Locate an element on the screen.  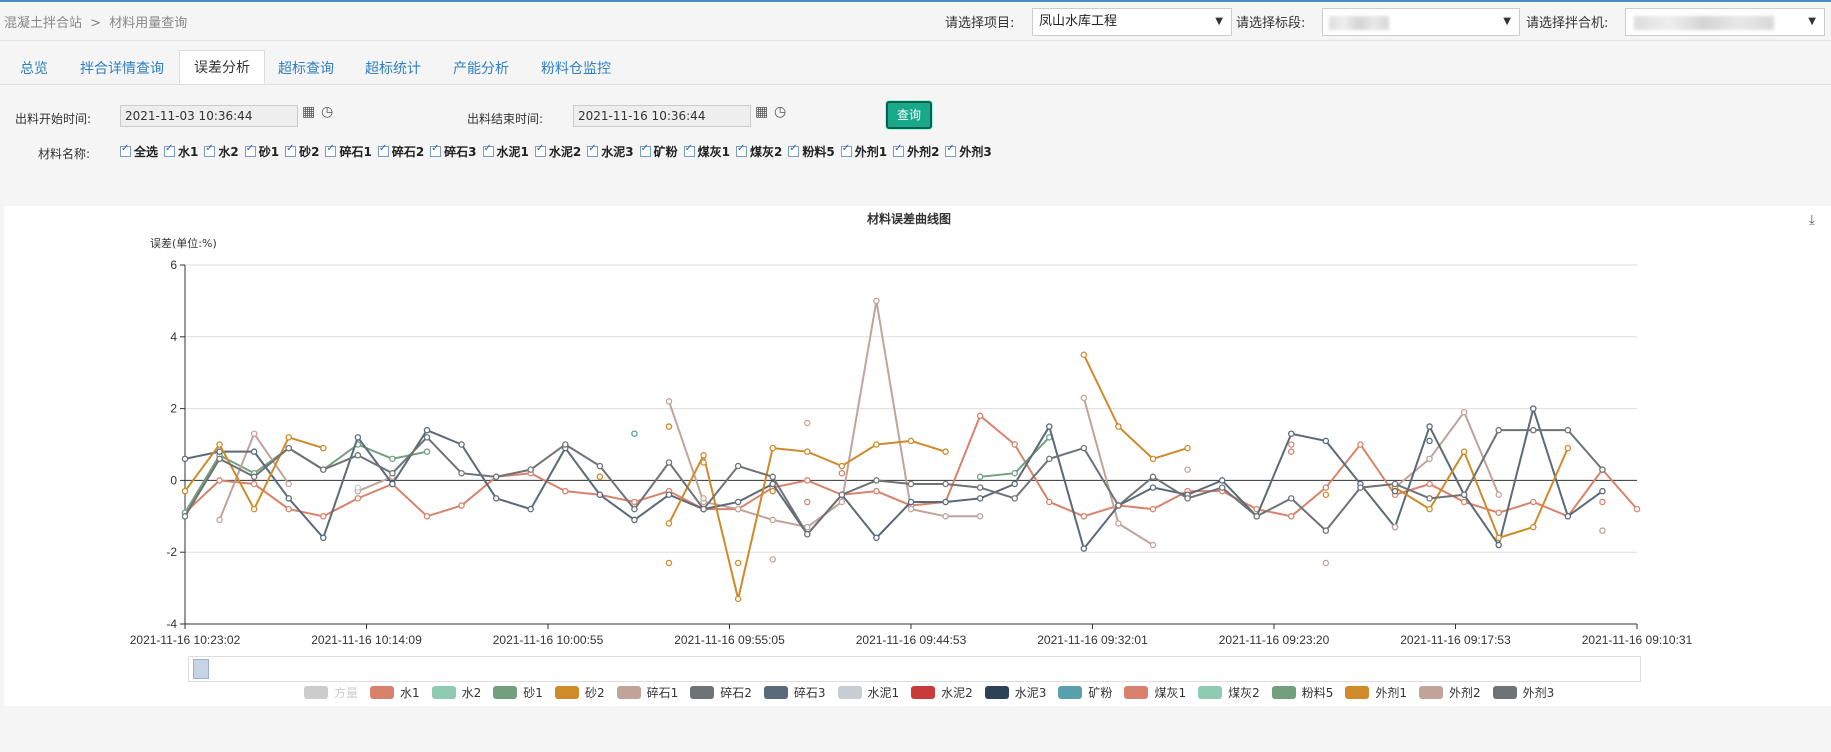
tab-over-limit-query: 超标查询 is located at coordinates (306, 68).